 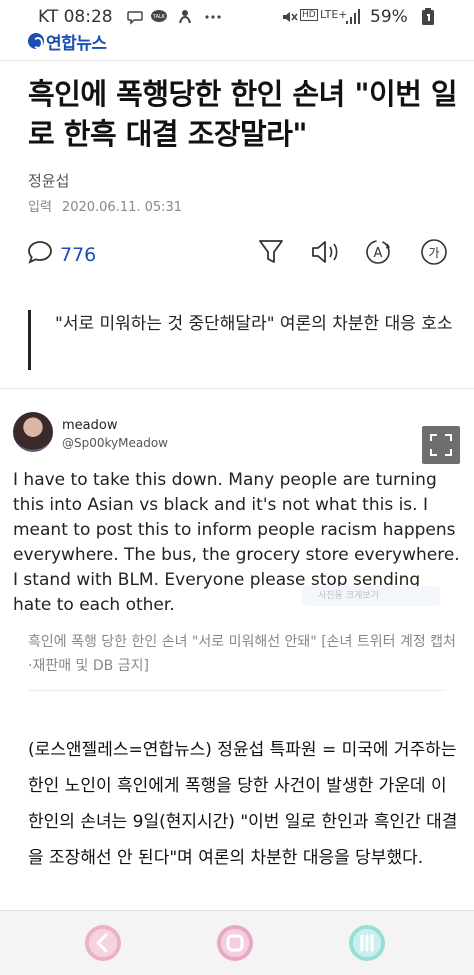 What do you see at coordinates (271, 252) in the screenshot?
I see `font-size-icon` at bounding box center [271, 252].